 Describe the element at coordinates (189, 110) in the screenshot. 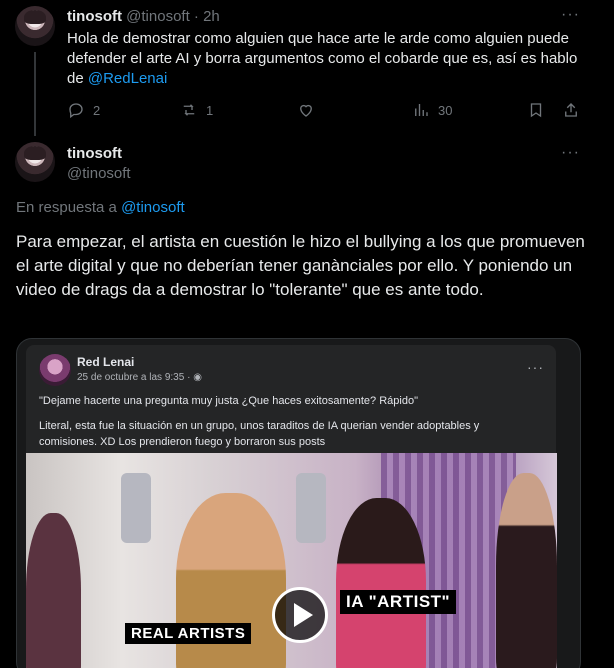

I see `repost-icon` at that location.